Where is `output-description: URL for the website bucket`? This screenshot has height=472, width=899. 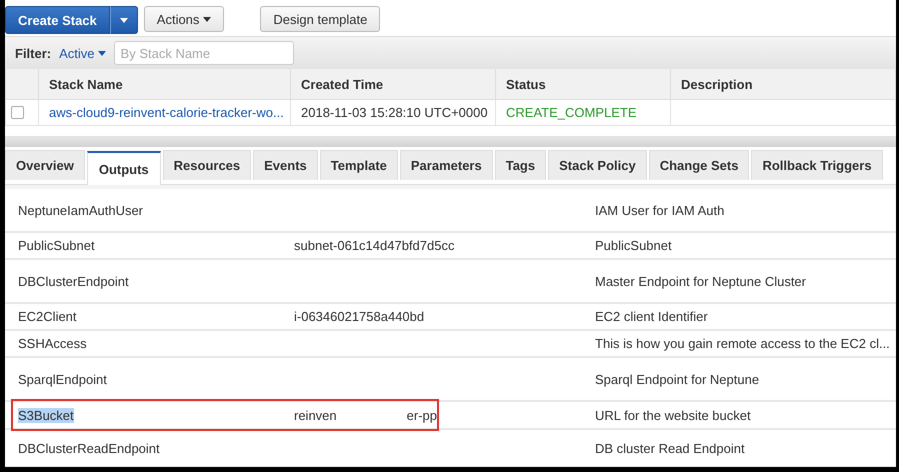 output-description: URL for the website bucket is located at coordinates (672, 415).